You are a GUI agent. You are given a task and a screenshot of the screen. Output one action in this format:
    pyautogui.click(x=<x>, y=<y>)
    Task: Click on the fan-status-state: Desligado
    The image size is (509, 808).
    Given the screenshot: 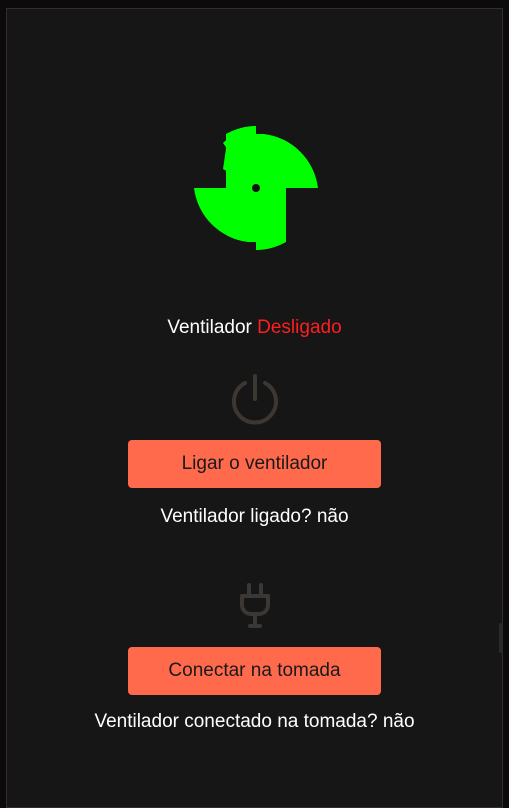 What is the action you would take?
    pyautogui.click(x=299, y=327)
    